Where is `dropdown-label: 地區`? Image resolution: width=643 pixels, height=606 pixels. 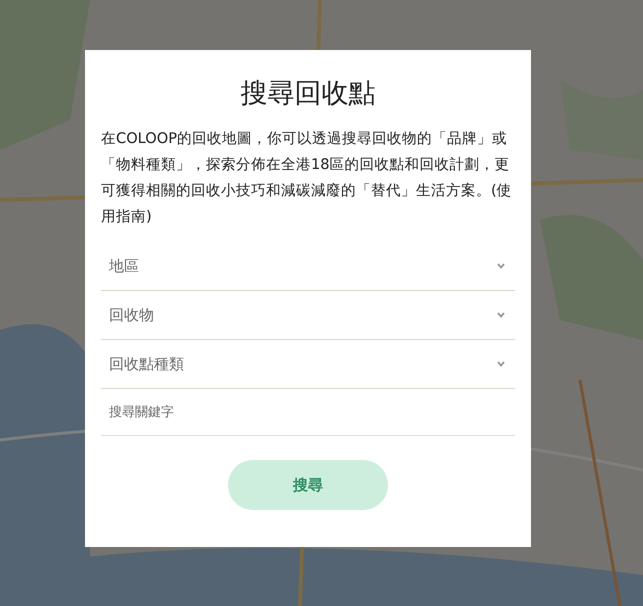
dropdown-label: 地區 is located at coordinates (124, 266).